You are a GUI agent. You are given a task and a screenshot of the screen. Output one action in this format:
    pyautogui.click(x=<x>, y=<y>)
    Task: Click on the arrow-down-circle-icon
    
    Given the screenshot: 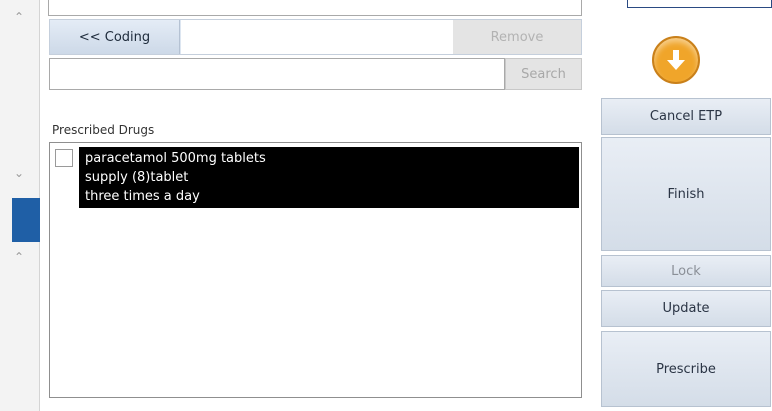 What is the action you would take?
    pyautogui.click(x=676, y=60)
    